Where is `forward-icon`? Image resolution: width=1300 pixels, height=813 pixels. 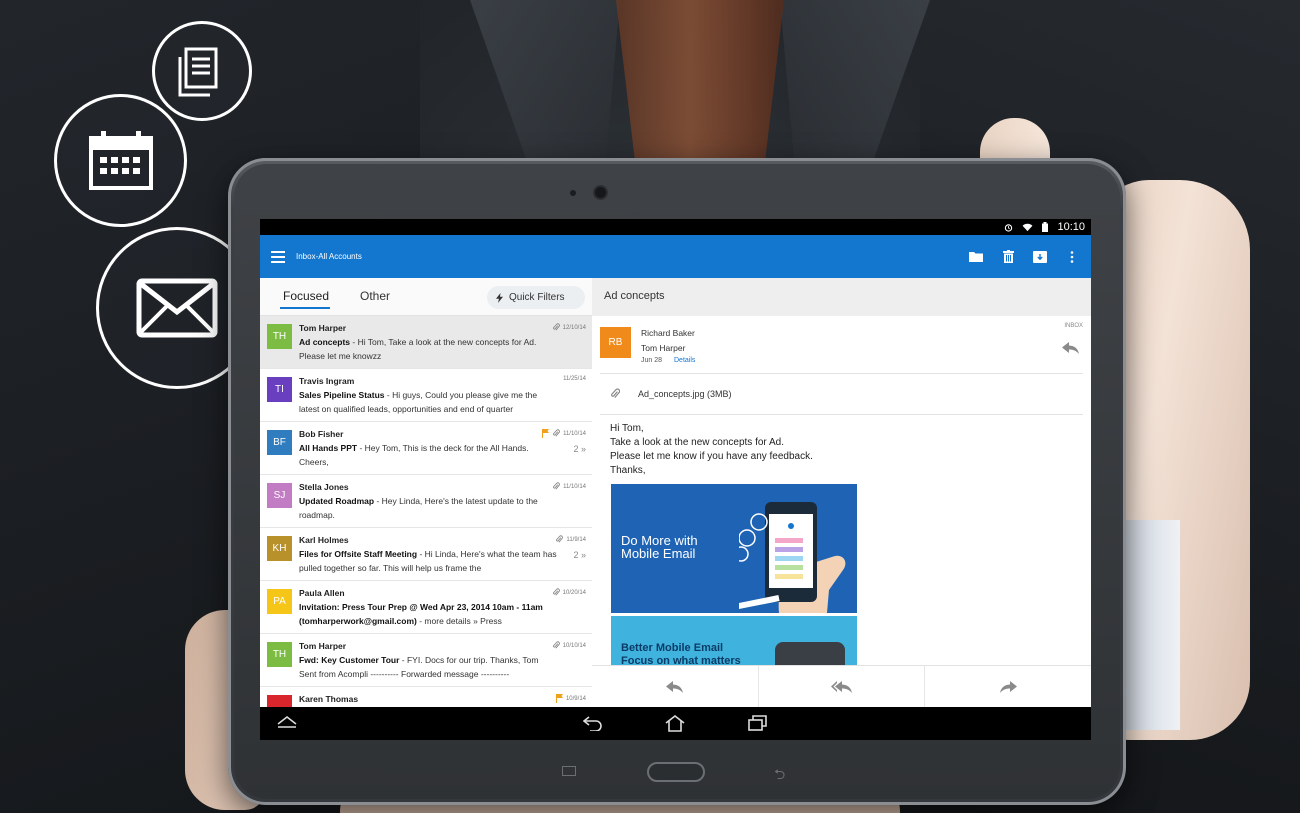 forward-icon is located at coordinates (1008, 686).